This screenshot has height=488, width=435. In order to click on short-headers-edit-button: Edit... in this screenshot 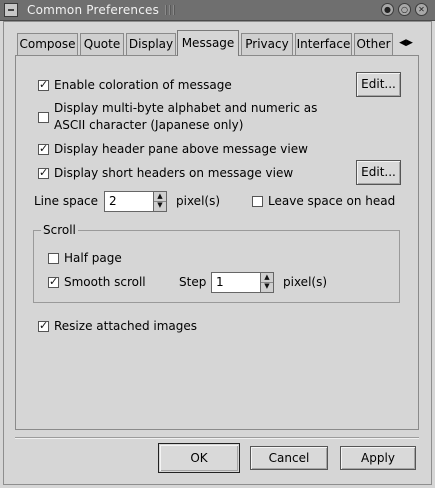, I will do `click(378, 172)`.